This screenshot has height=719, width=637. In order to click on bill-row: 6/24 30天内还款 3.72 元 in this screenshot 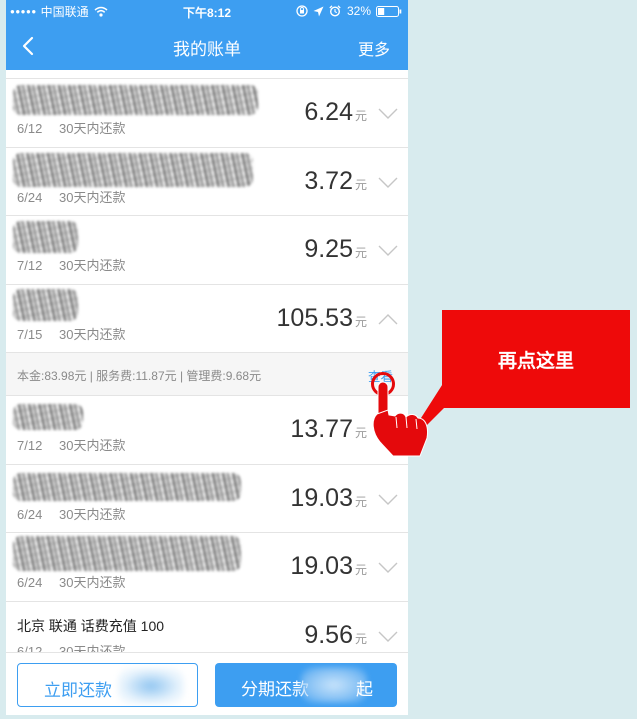, I will do `click(207, 181)`.